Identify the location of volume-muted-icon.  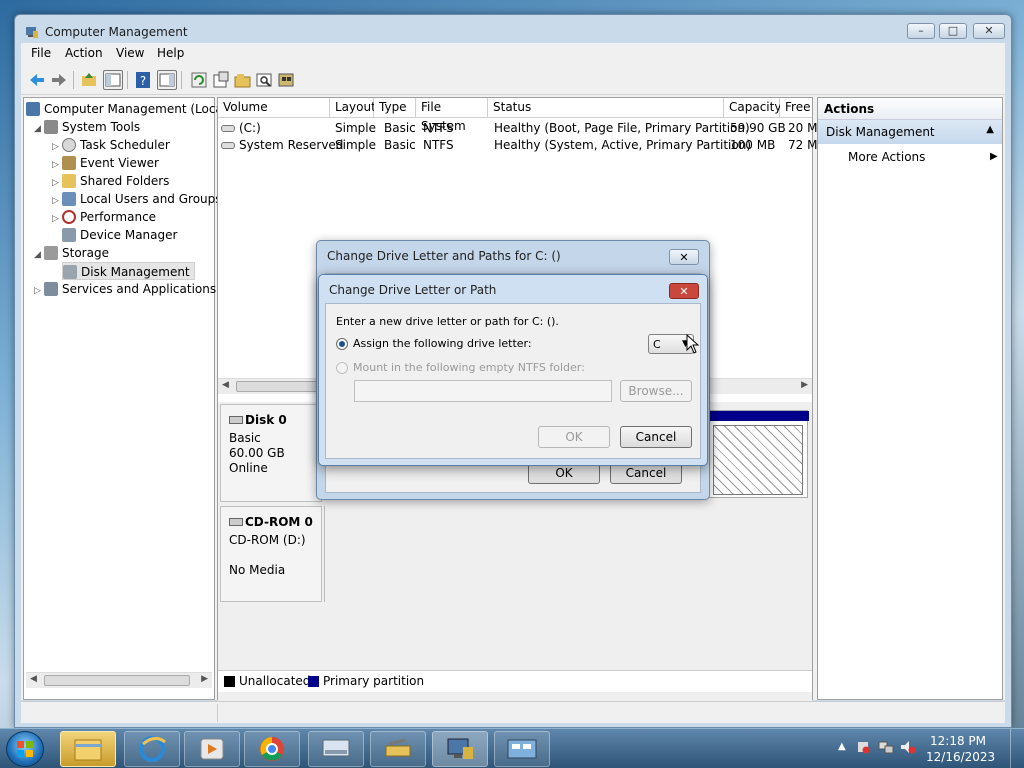
(908, 747).